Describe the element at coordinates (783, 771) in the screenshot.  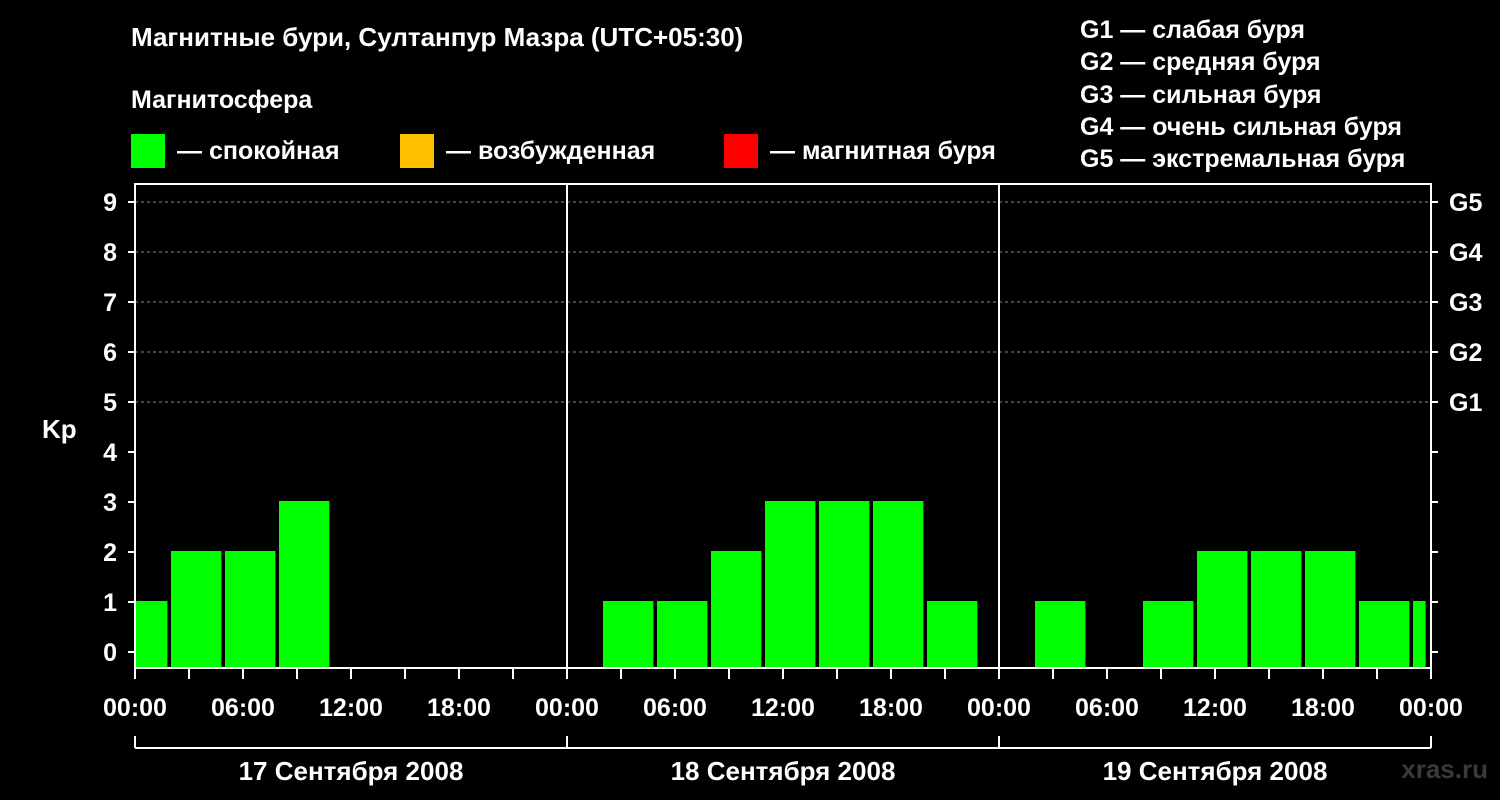
I see `day-label: 18 Сентября 2008` at that location.